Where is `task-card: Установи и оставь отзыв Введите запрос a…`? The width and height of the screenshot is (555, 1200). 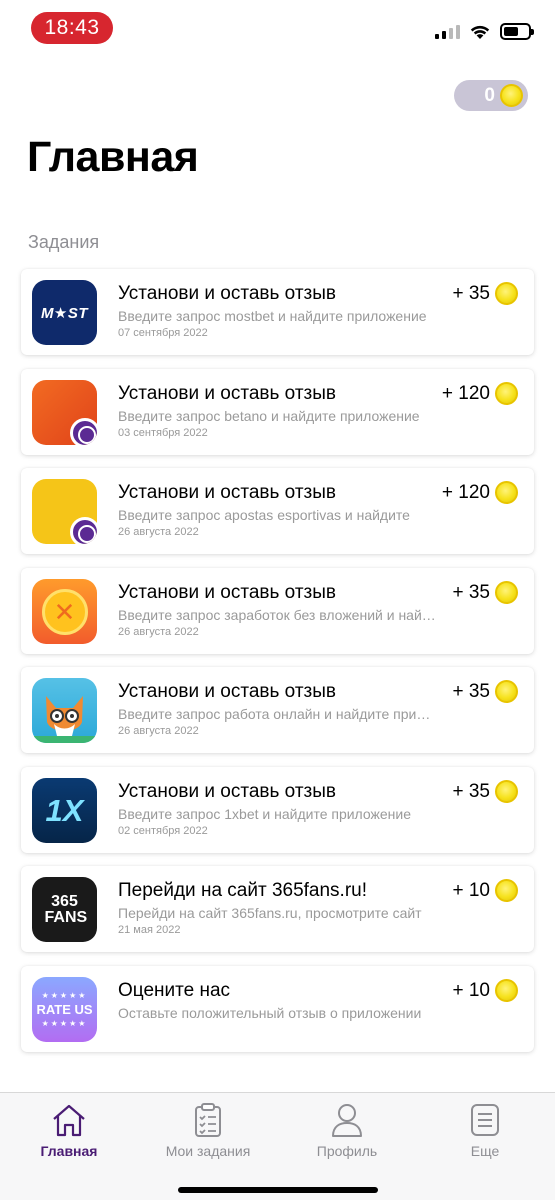 task-card: Установи и оставь отзыв Введите запрос a… is located at coordinates (277, 511).